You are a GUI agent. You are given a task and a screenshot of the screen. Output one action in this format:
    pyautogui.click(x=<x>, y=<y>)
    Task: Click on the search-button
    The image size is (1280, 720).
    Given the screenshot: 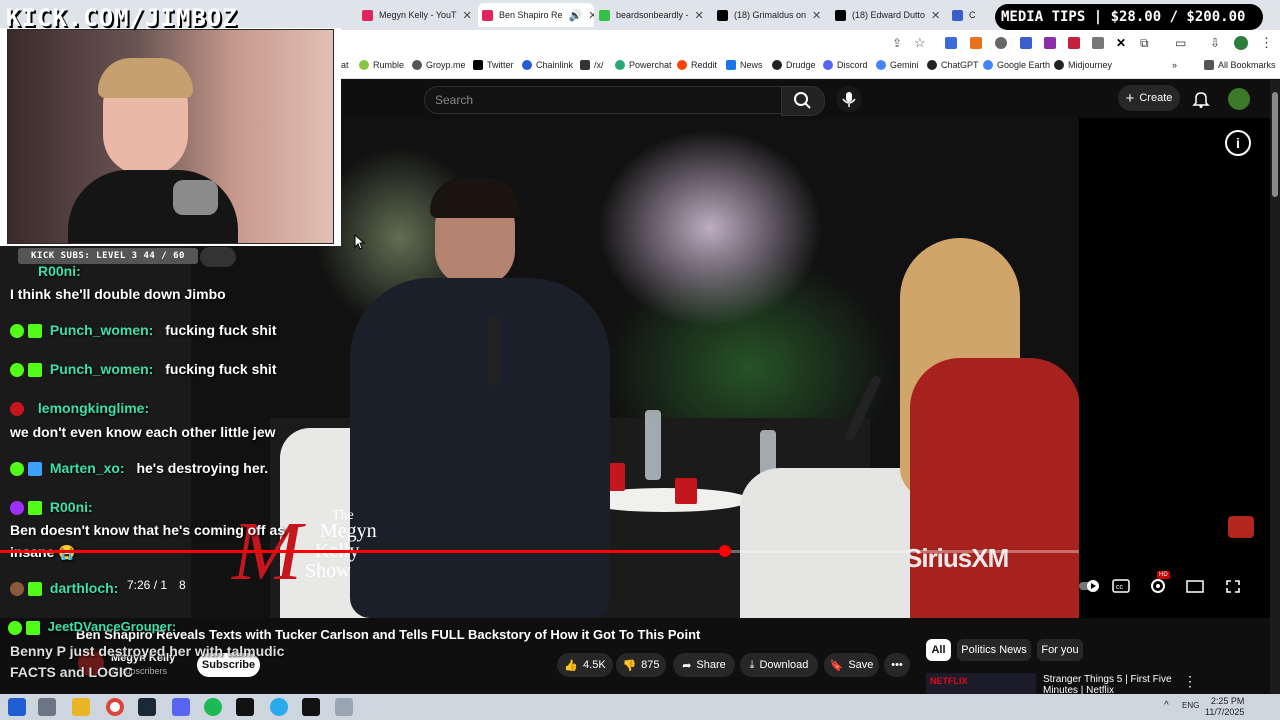 What is the action you would take?
    pyautogui.click(x=803, y=101)
    